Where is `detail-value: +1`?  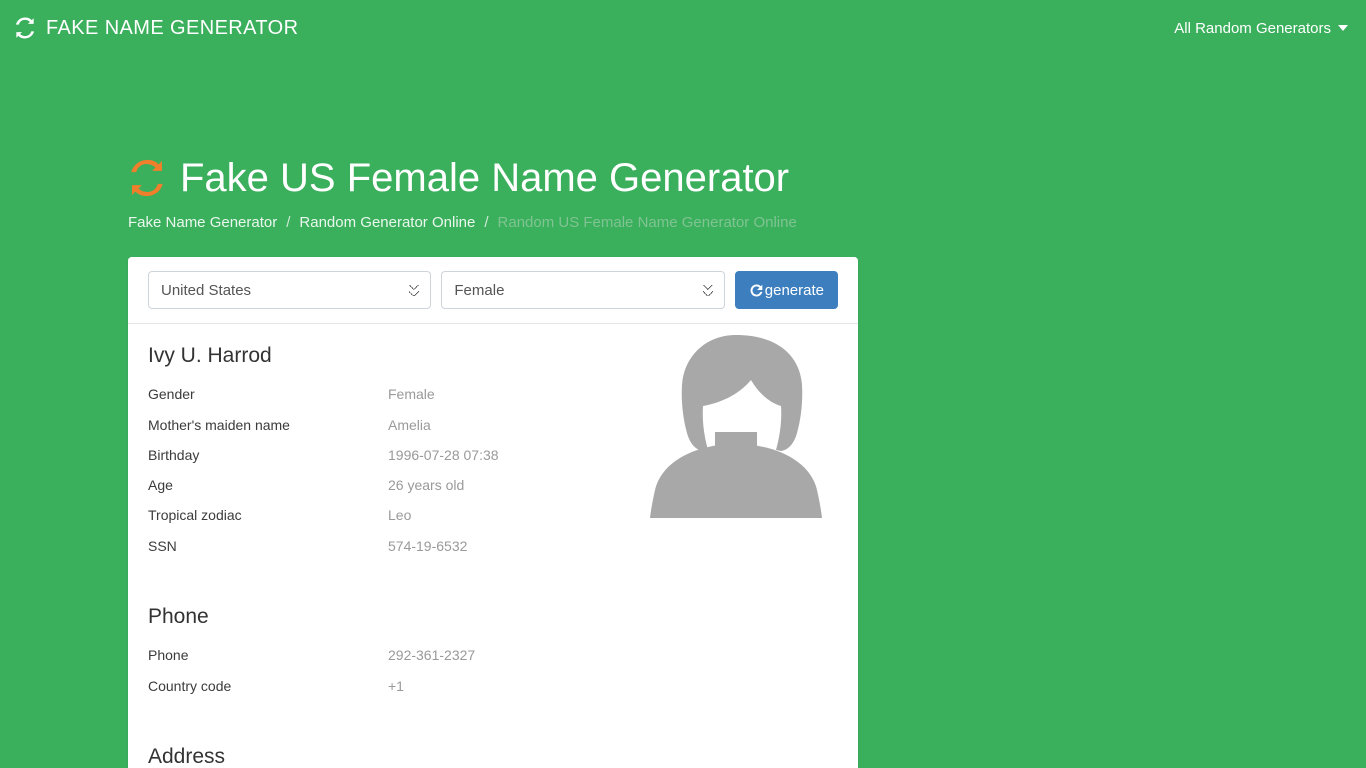 detail-value: +1 is located at coordinates (396, 685).